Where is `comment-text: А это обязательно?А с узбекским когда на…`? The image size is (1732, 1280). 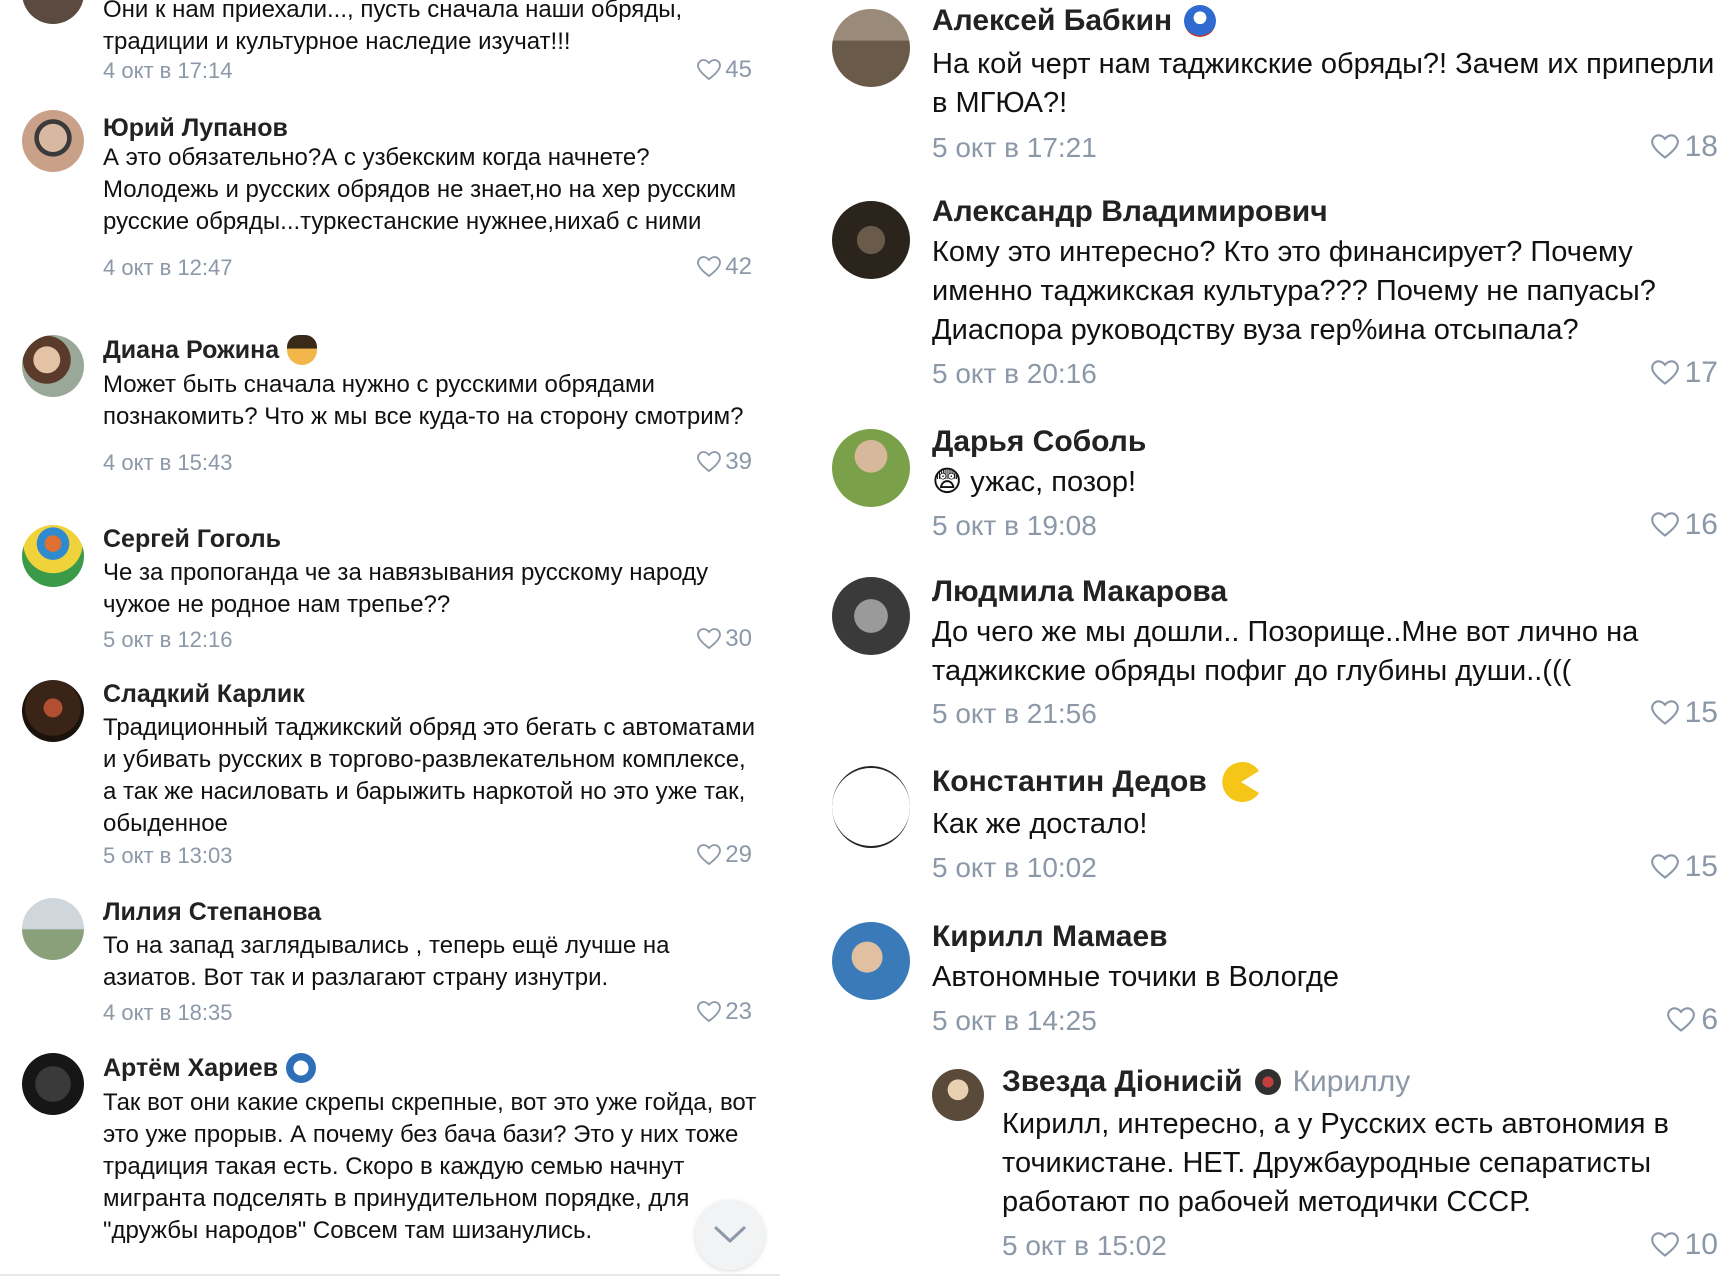 comment-text: А это обязательно?А с узбекским когда на… is located at coordinates (420, 189).